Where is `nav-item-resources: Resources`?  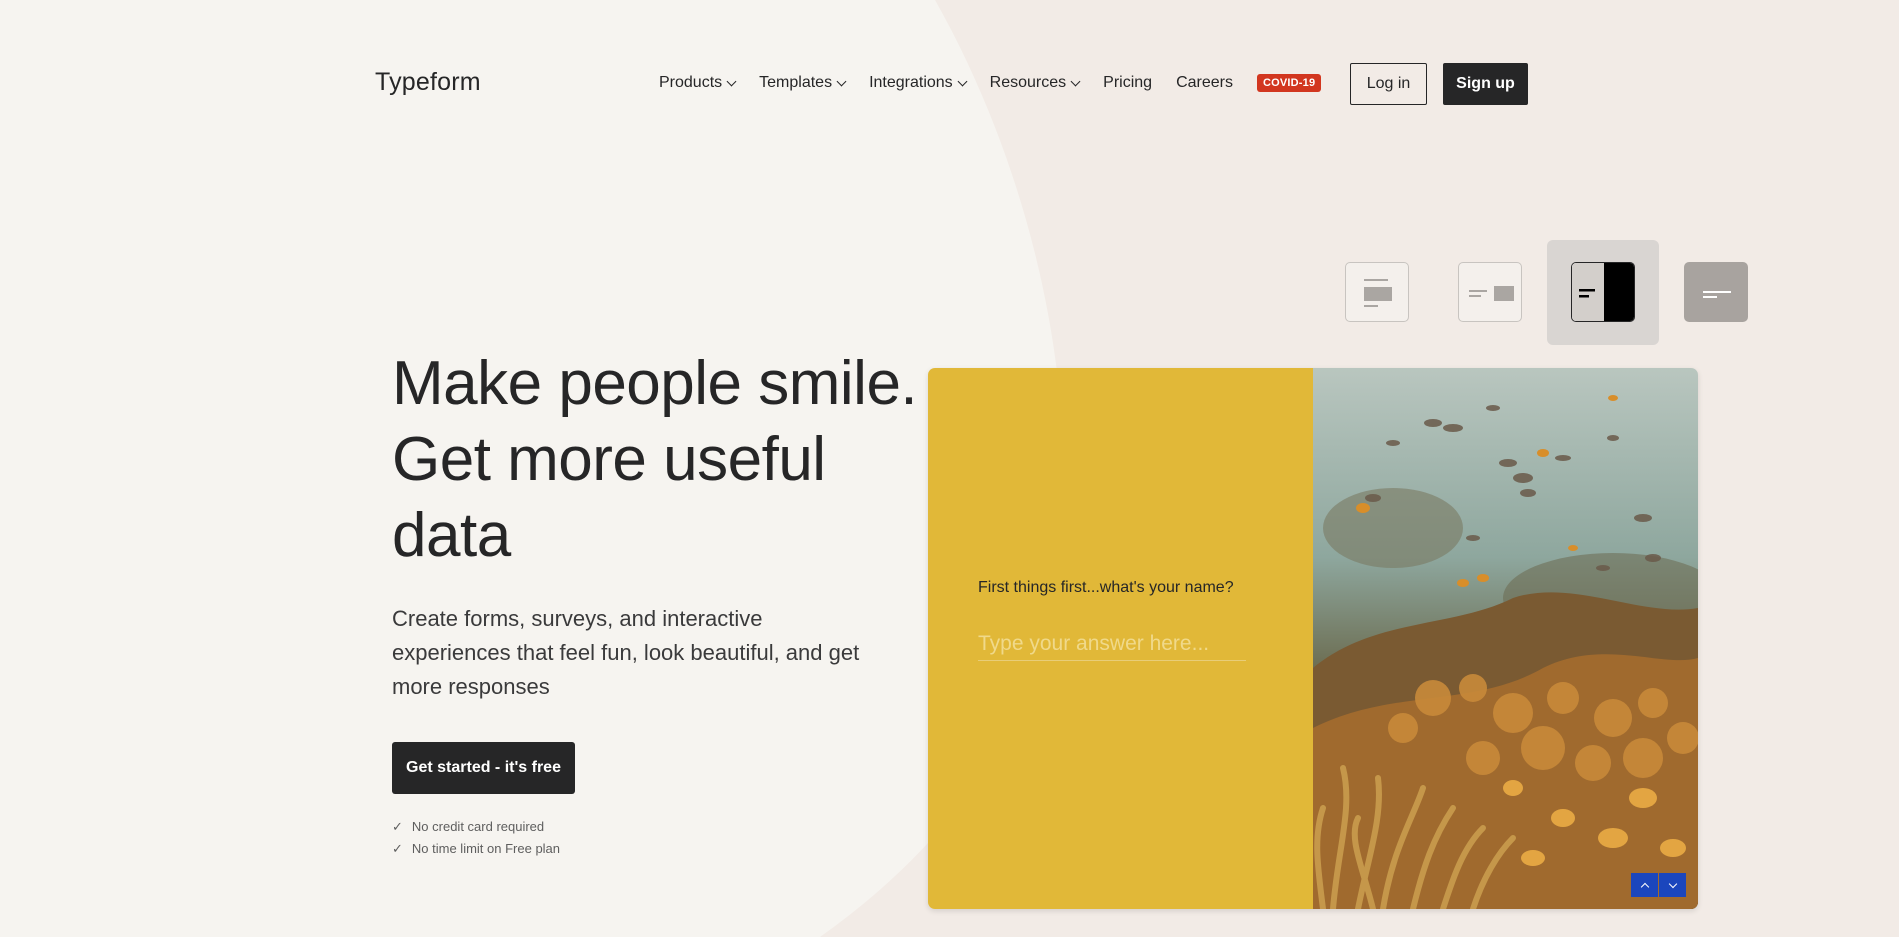
nav-item-resources: Resources is located at coordinates (1035, 83).